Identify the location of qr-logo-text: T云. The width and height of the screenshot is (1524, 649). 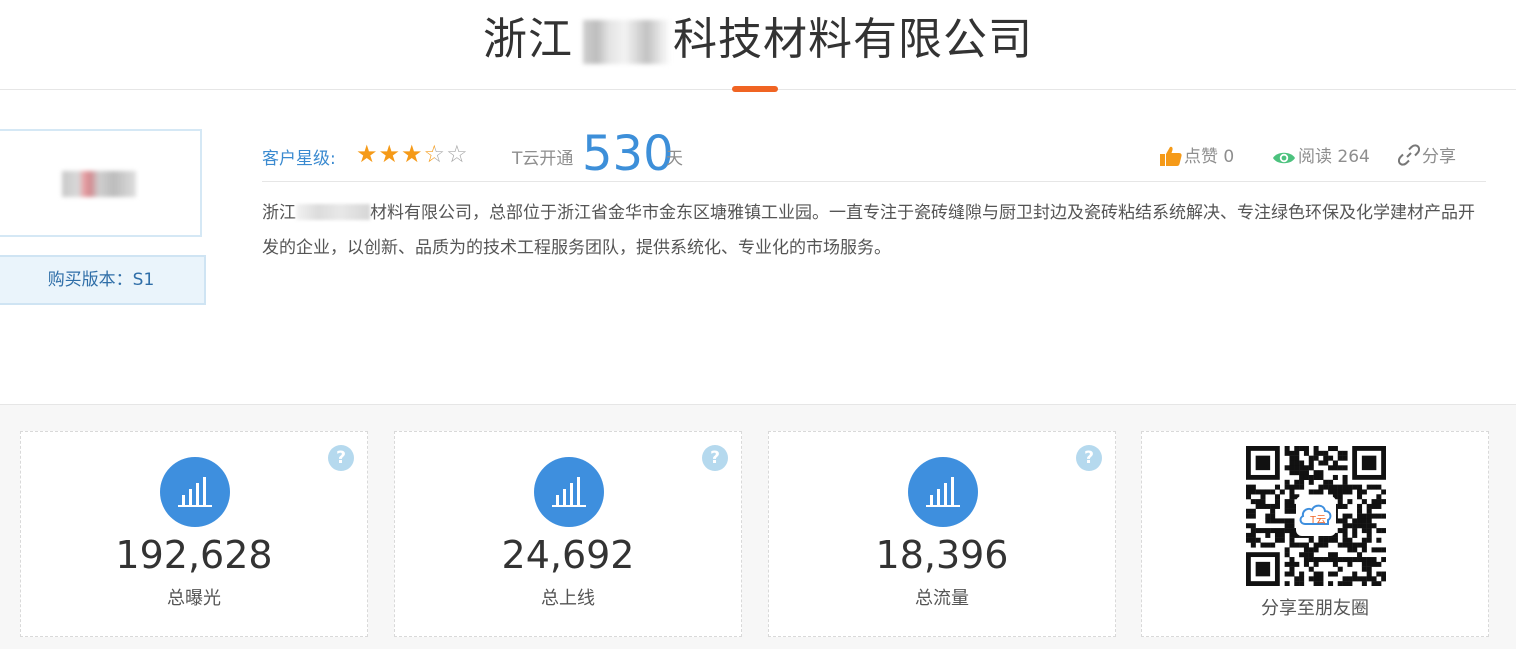
(1318, 520).